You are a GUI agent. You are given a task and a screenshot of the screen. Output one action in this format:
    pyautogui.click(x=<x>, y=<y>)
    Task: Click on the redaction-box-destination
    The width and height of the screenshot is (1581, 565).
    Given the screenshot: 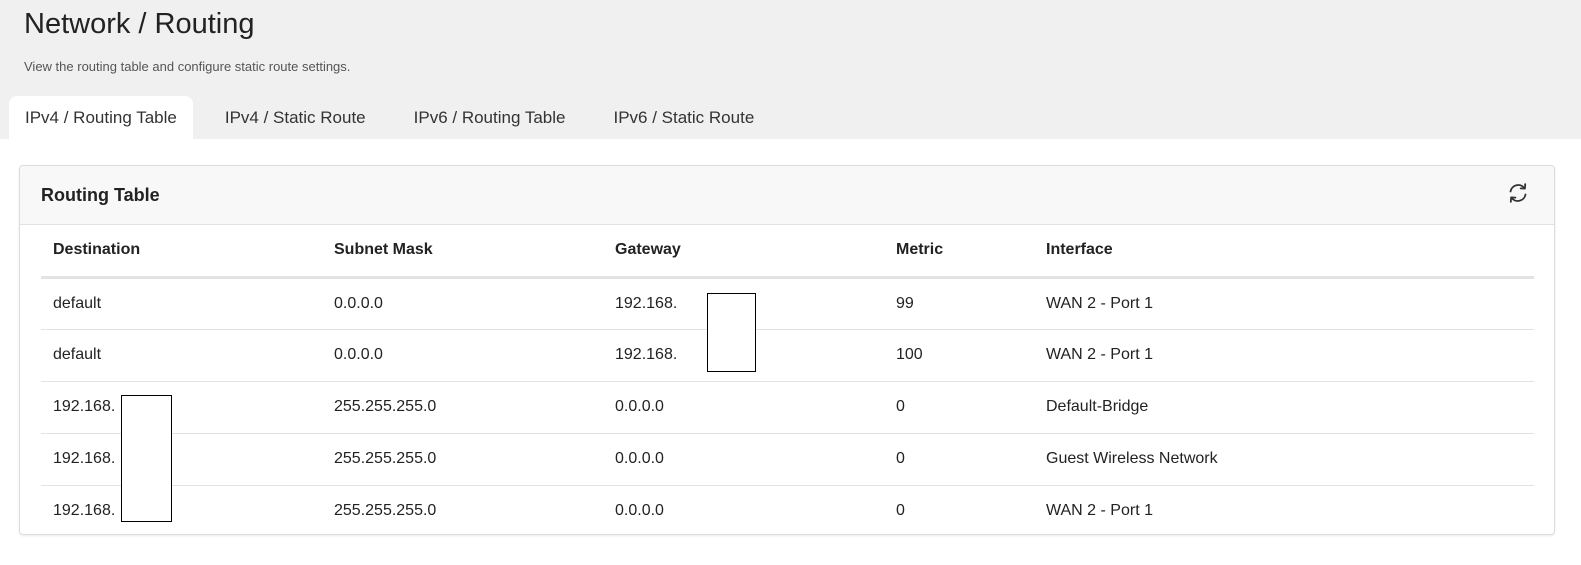 What is the action you would take?
    pyautogui.click(x=146, y=458)
    